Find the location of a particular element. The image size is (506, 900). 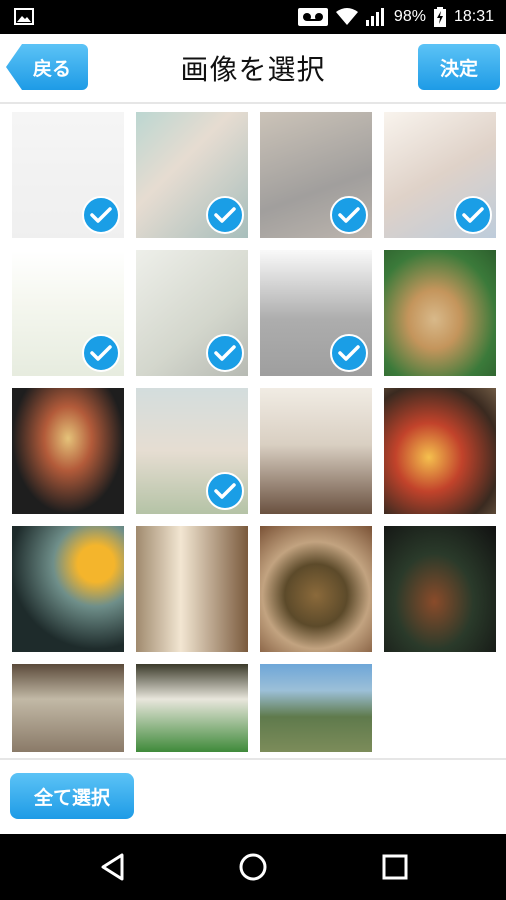

clock: 18:31 is located at coordinates (473, 16).